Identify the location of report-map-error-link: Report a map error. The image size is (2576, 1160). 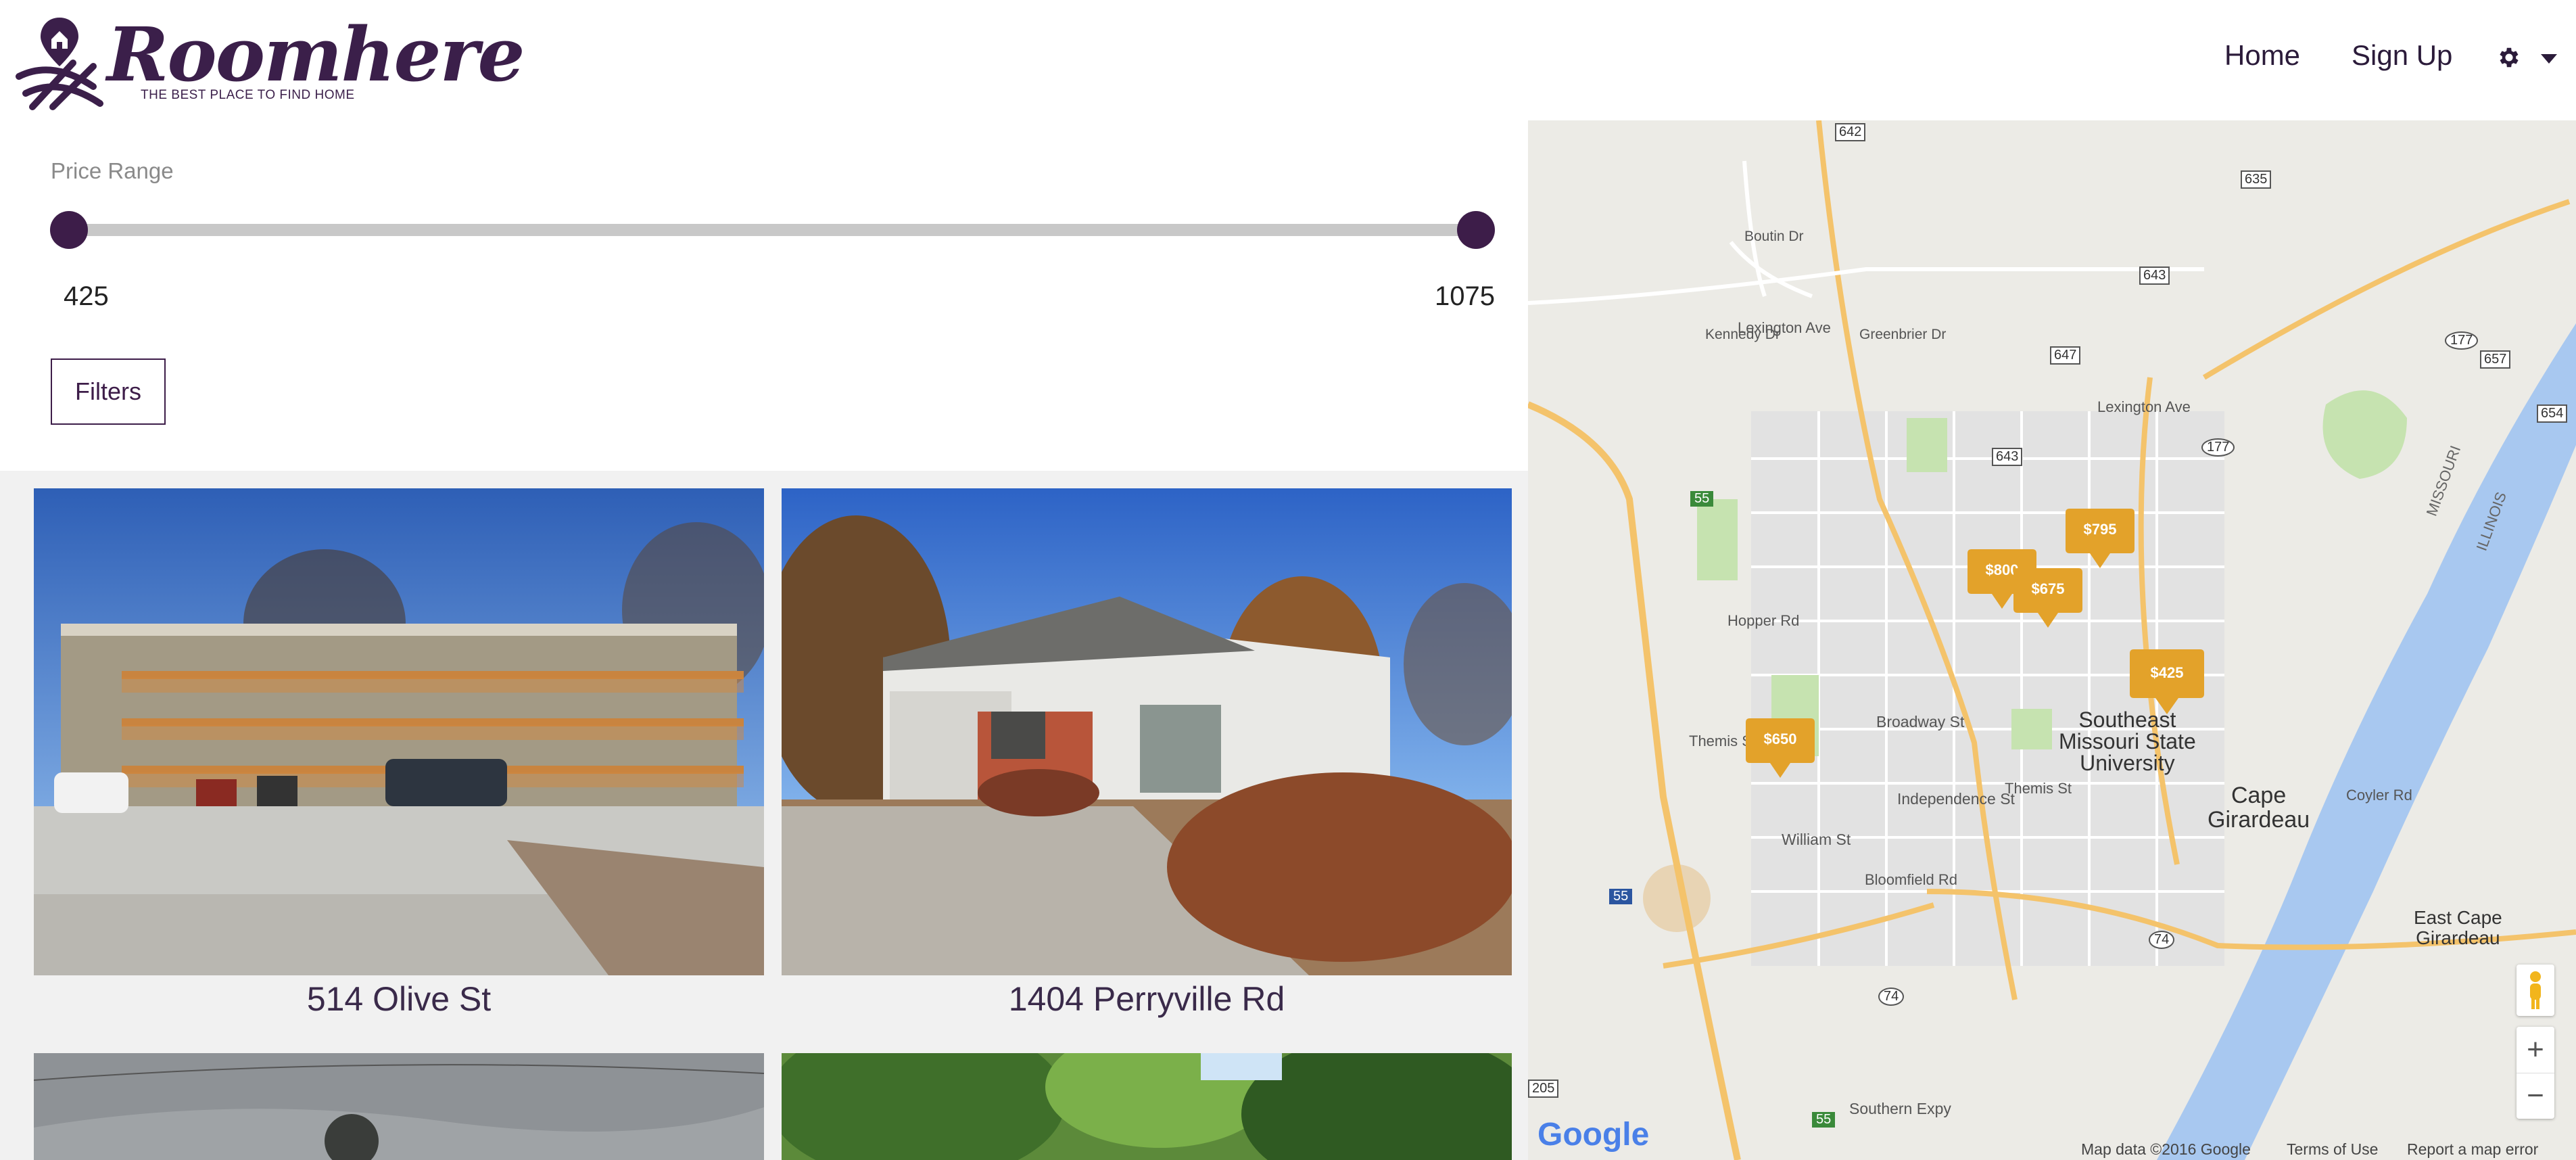
(2472, 1149).